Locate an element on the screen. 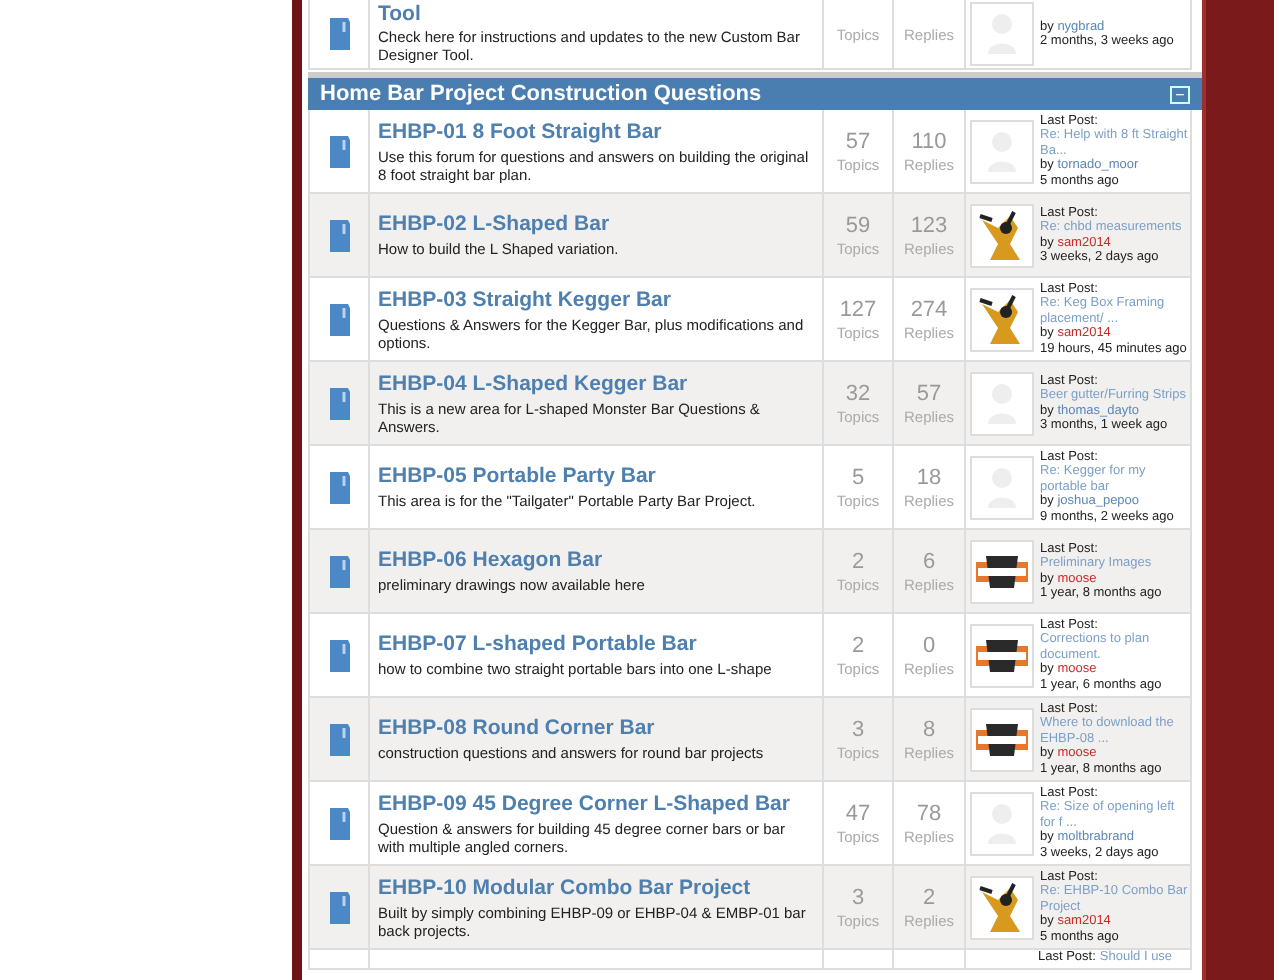  forum-title-link: EHBP-05 Portable Party Bar is located at coordinates (596, 476).